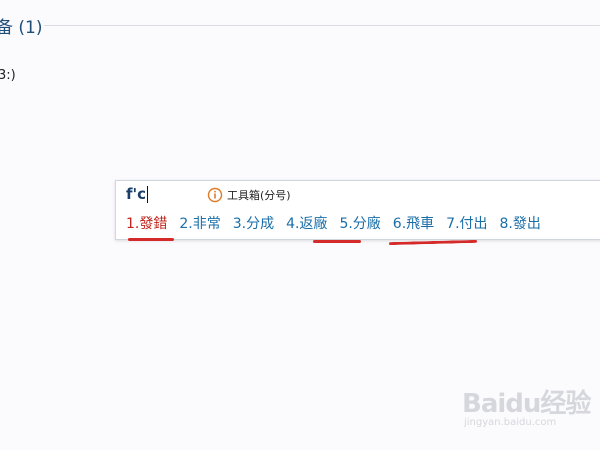 This screenshot has height=450, width=600. I want to click on toolbox-button: 工具箱(分号), so click(249, 195).